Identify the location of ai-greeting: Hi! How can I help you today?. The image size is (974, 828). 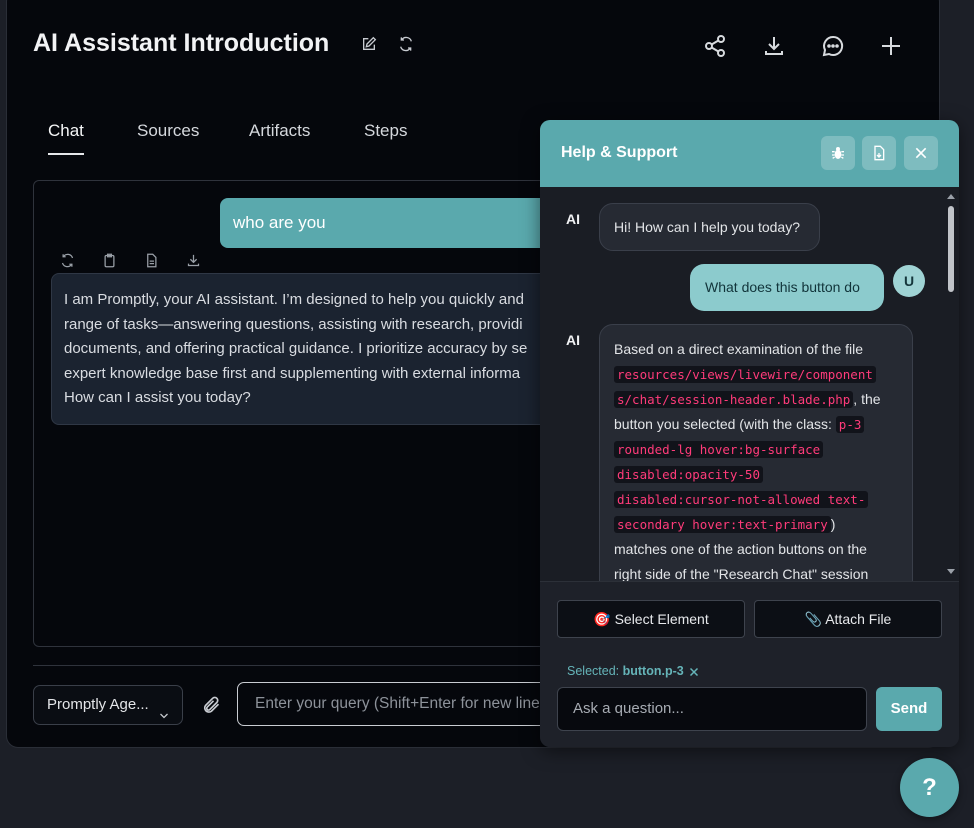
(709, 227).